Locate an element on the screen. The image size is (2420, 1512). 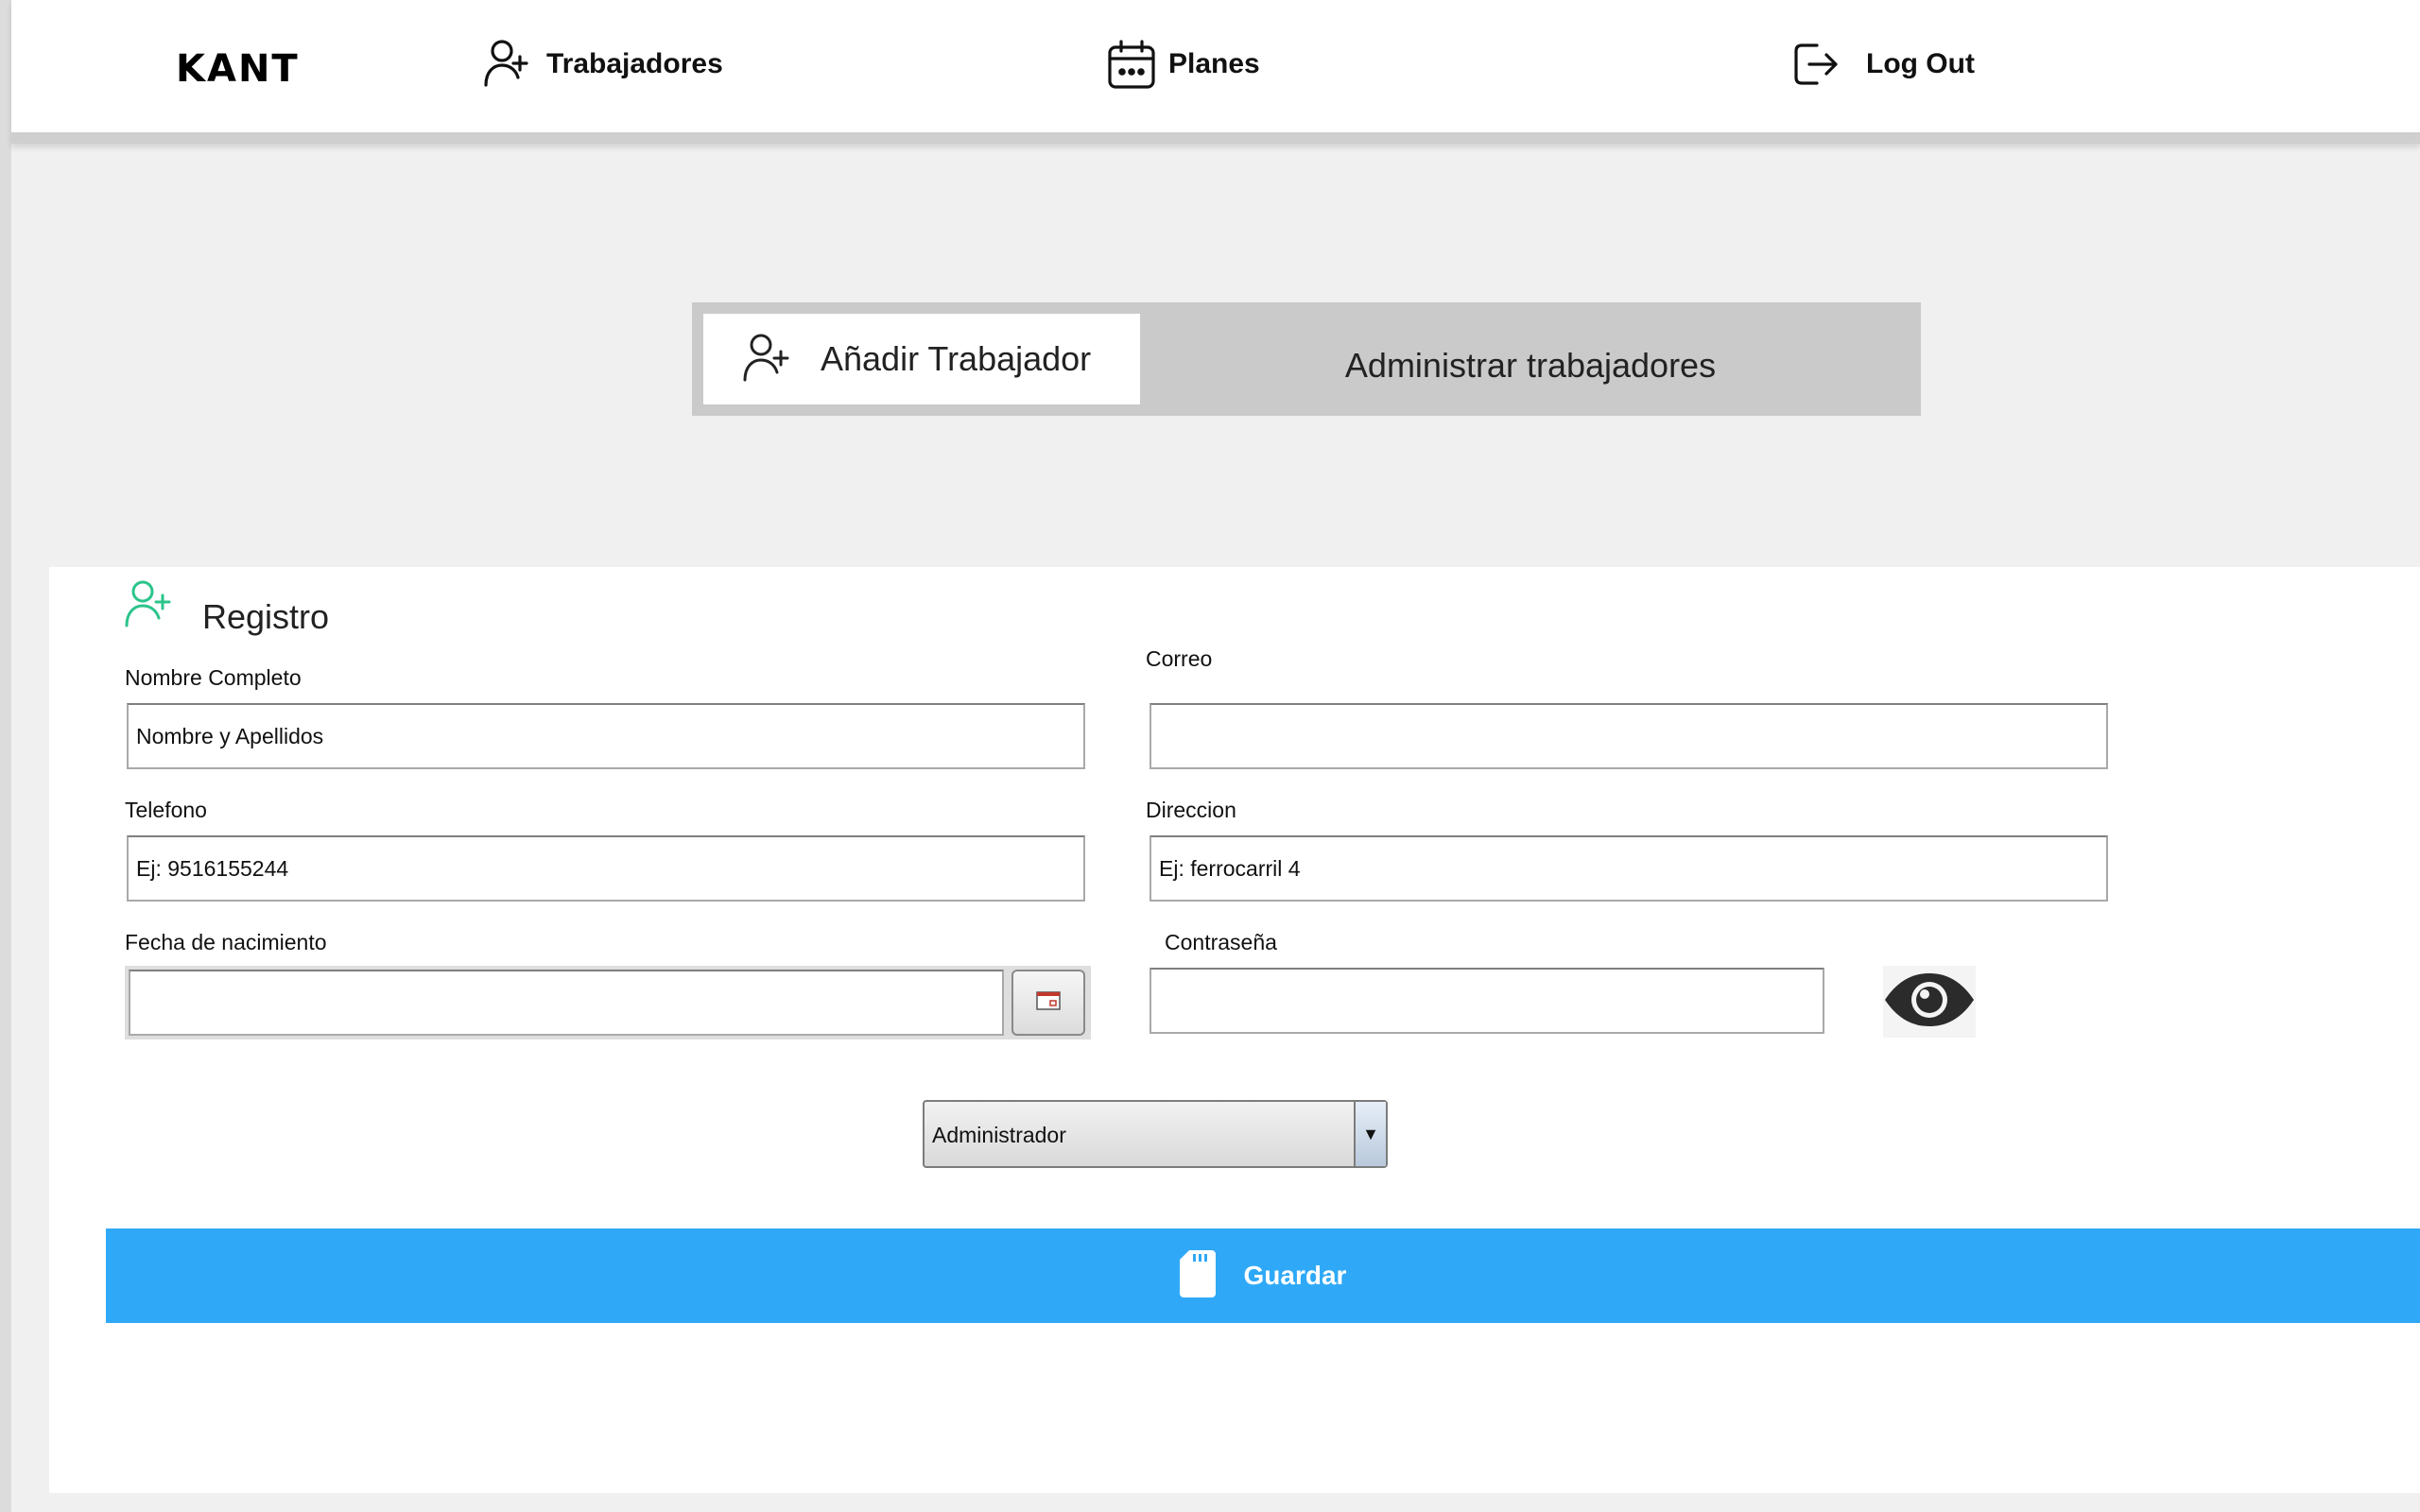
panel-title: Registro is located at coordinates (266, 616).